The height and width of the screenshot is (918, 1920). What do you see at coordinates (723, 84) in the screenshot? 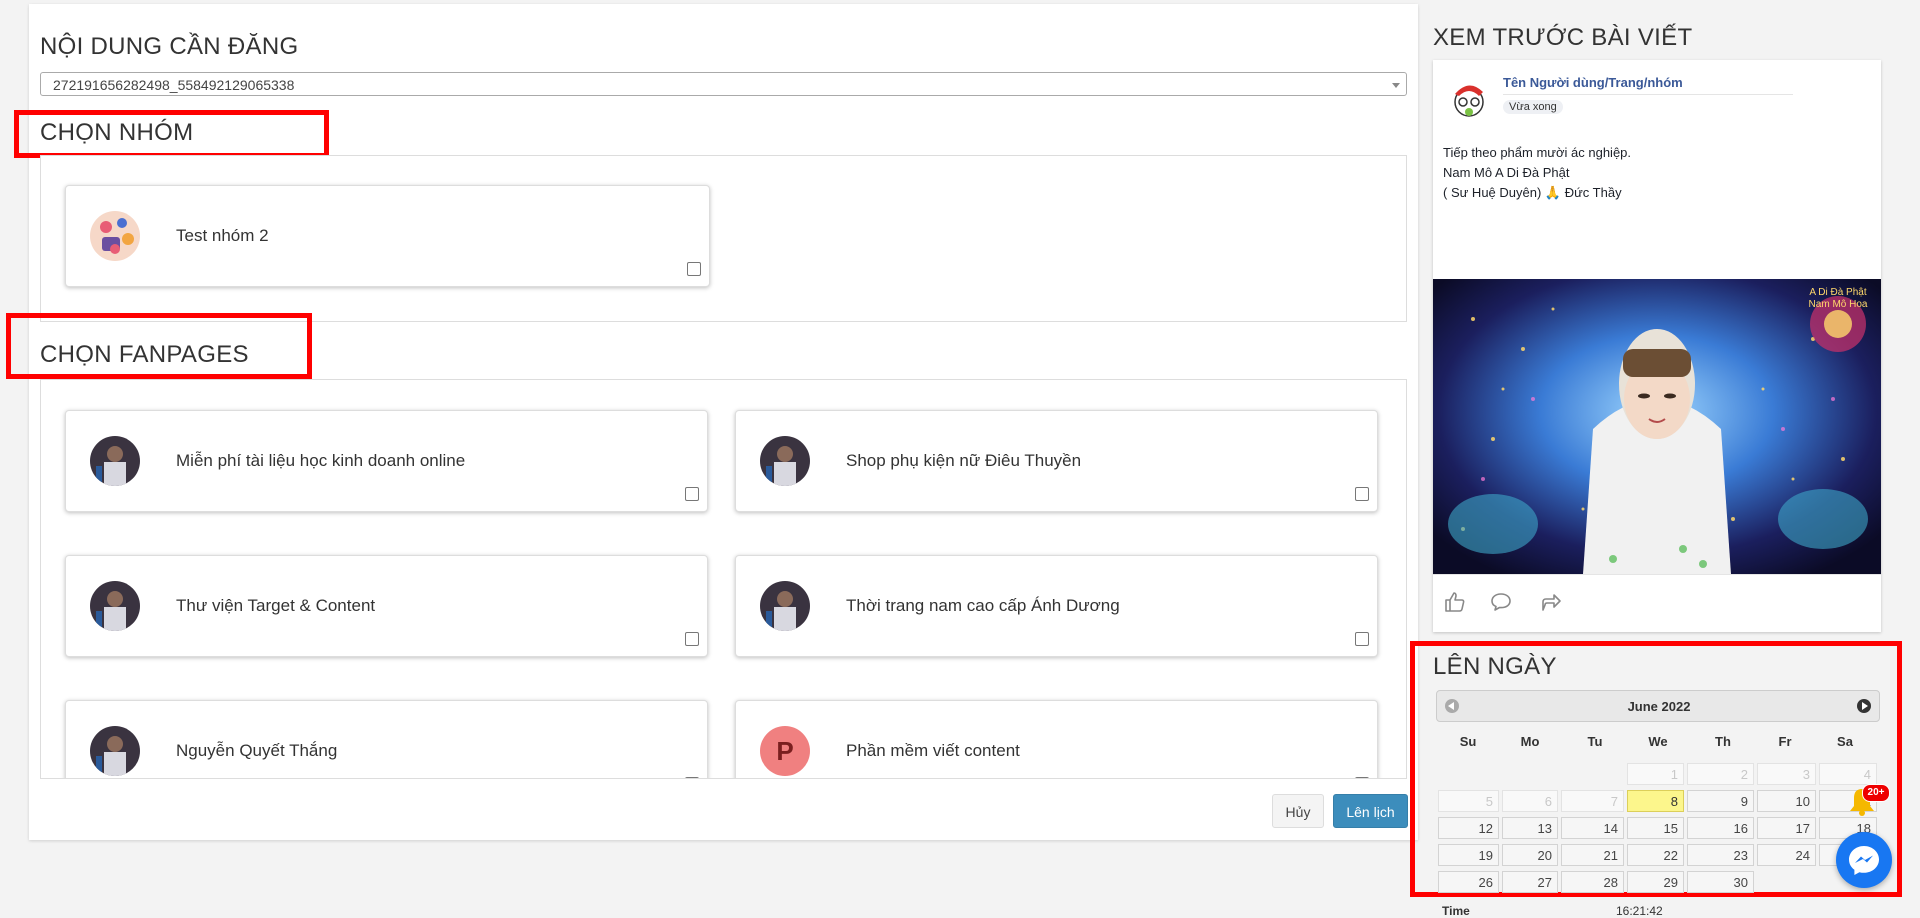
I see `content-select: 272191656282498_558492129065338` at bounding box center [723, 84].